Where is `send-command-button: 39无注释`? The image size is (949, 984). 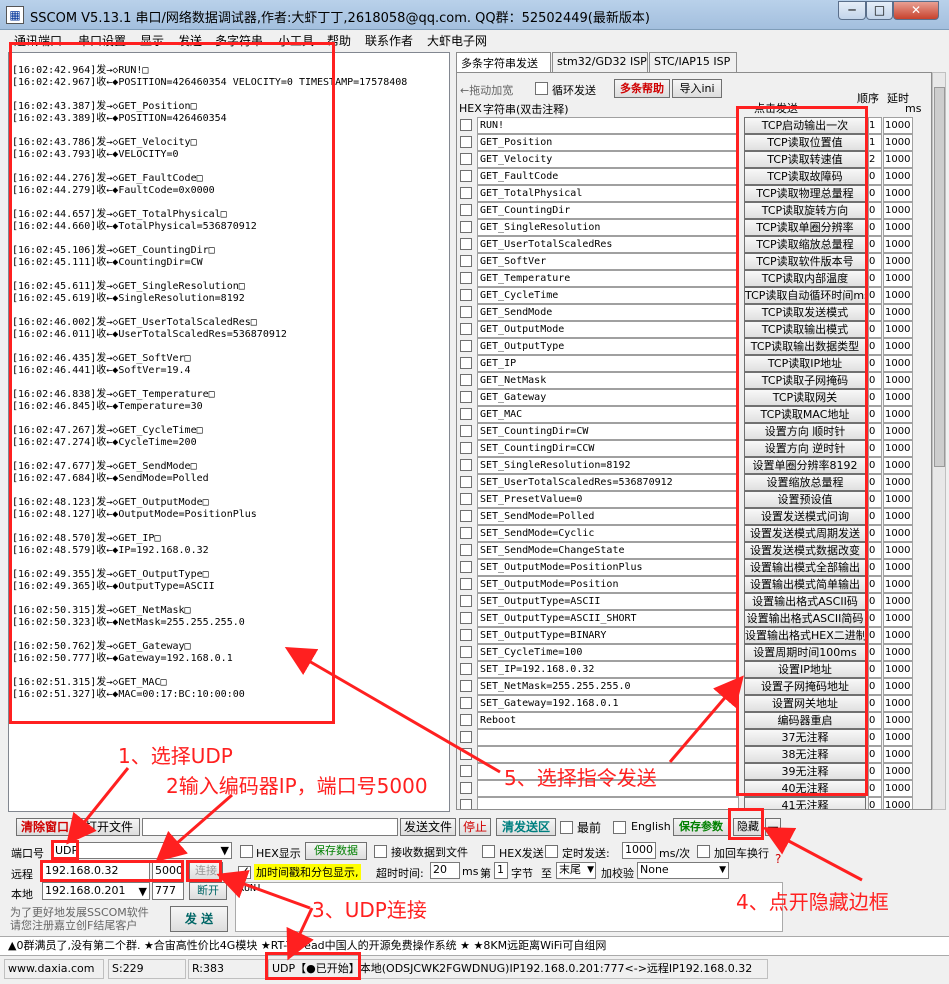
send-command-button: 39无注释 is located at coordinates (805, 771).